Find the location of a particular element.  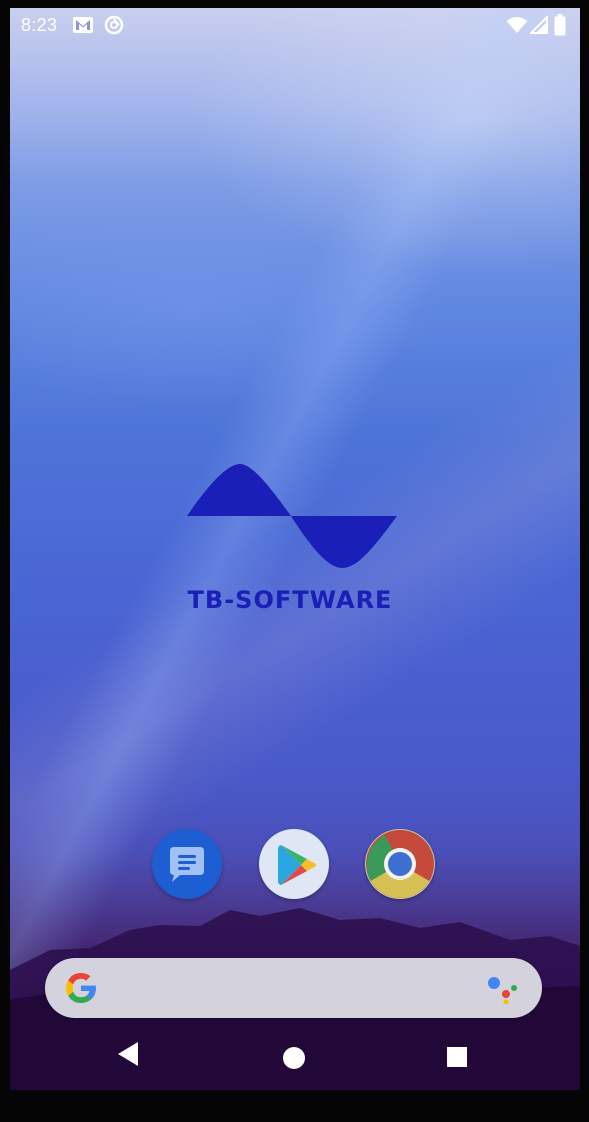

cellular-signal-icon is located at coordinates (539, 25).